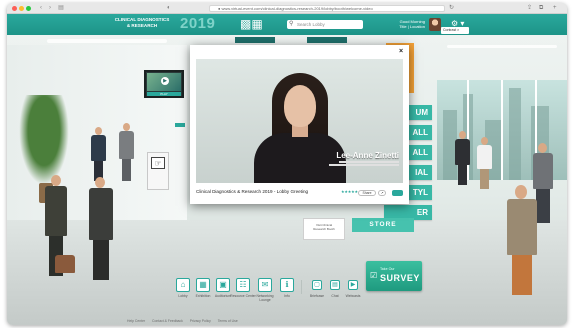  What do you see at coordinates (41, 8) in the screenshot?
I see `back-arrow-icon: ‹` at bounding box center [41, 8].